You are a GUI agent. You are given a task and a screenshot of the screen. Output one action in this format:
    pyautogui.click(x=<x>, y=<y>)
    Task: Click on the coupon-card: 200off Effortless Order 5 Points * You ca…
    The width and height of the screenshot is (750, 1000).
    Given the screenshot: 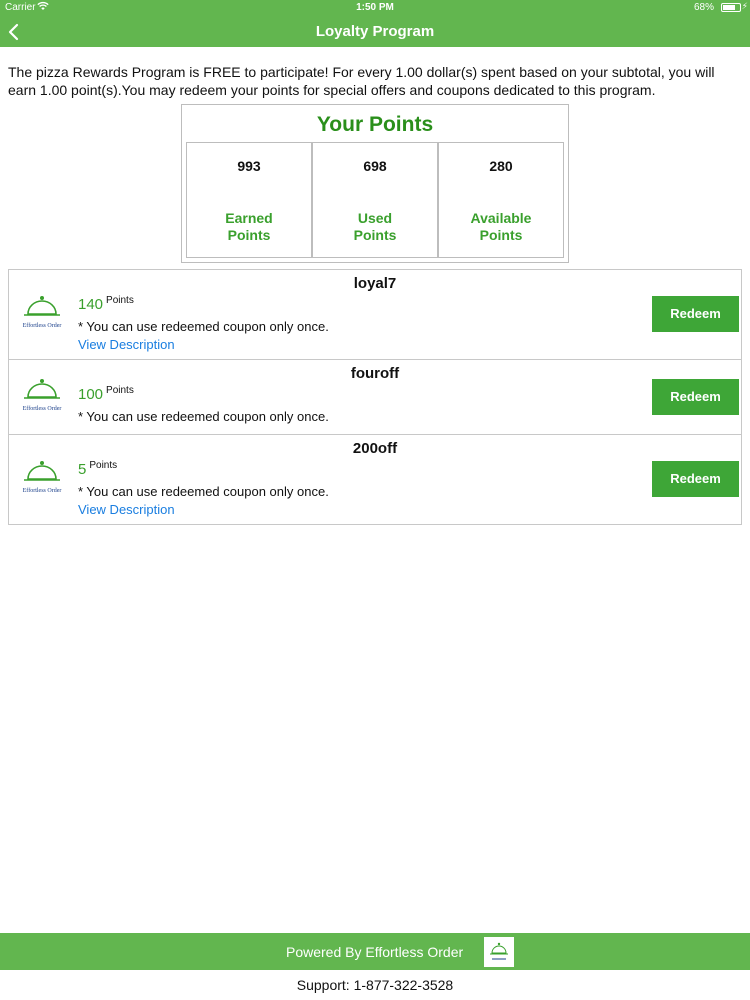 What is the action you would take?
    pyautogui.click(x=375, y=479)
    